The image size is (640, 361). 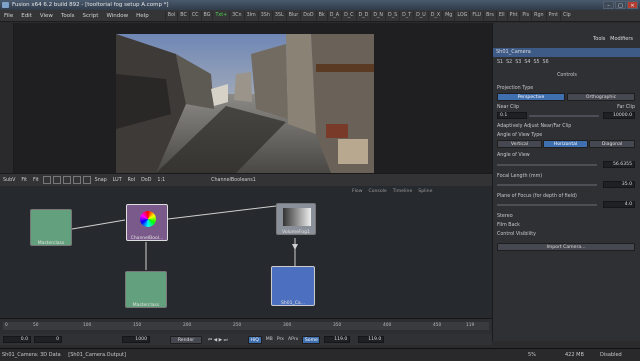 What do you see at coordinates (46, 180) in the screenshot?
I see `pen-icon` at bounding box center [46, 180].